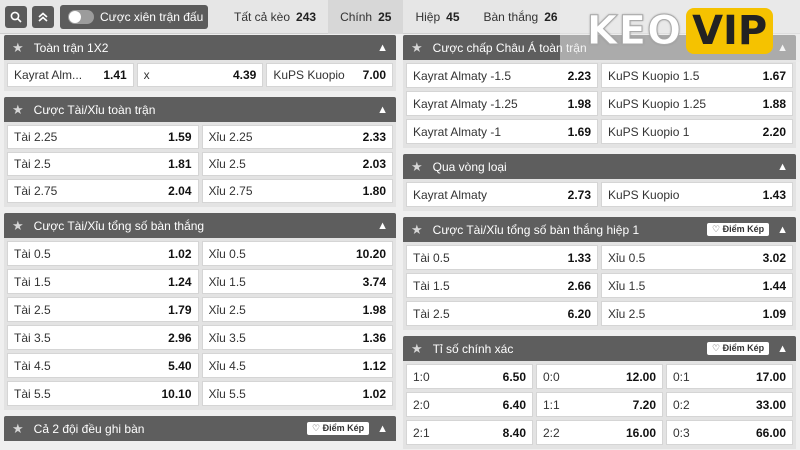 The height and width of the screenshot is (450, 800). What do you see at coordinates (200, 137) in the screenshot?
I see `odds-row: Tài 2.25 1.59 Xỉu 2.25 2.33` at bounding box center [200, 137].